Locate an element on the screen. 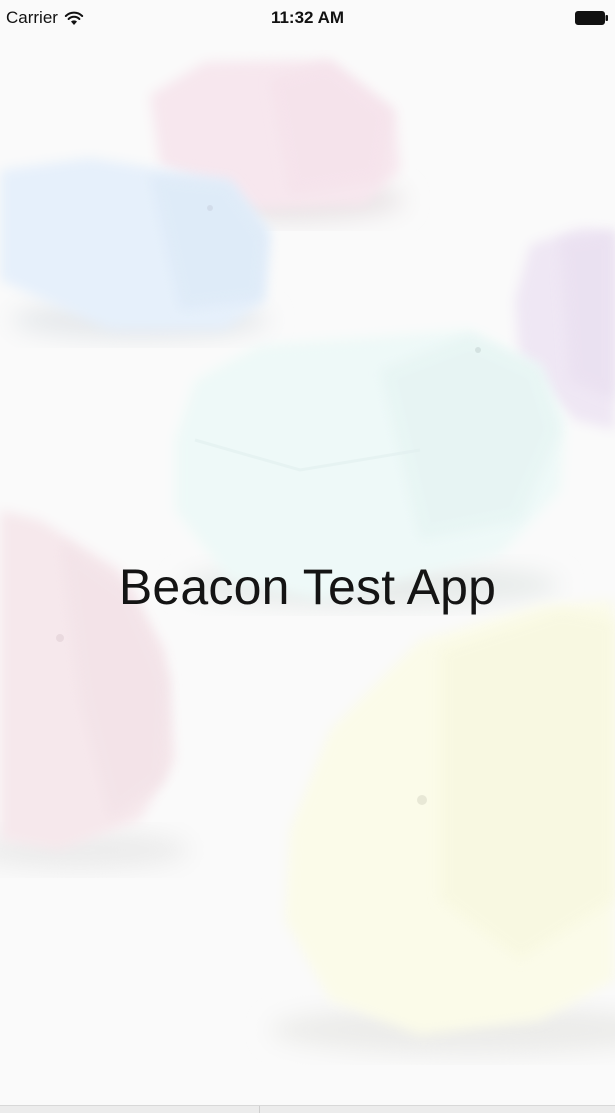  status-time: 11:32 AM is located at coordinates (307, 17).